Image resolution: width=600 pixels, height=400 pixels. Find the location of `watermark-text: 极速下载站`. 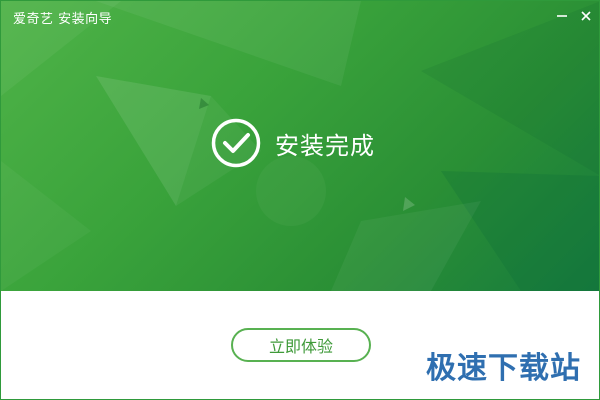

watermark-text: 极速下载站 is located at coordinates (503, 368).